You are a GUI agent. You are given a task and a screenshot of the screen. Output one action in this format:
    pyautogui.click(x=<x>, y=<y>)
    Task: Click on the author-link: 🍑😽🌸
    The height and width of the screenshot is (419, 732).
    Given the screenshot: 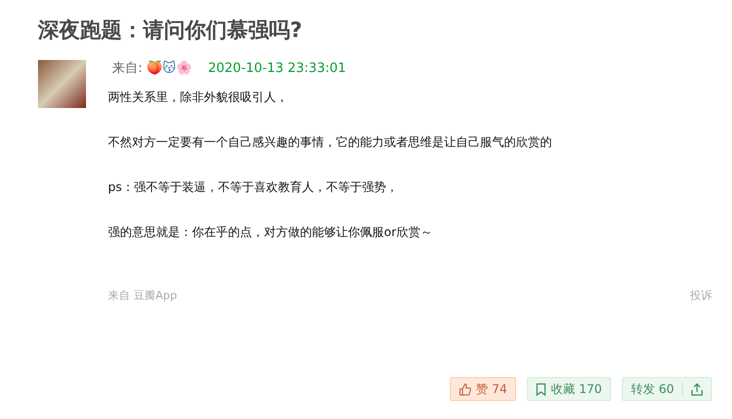 What is the action you would take?
    pyautogui.click(x=169, y=69)
    